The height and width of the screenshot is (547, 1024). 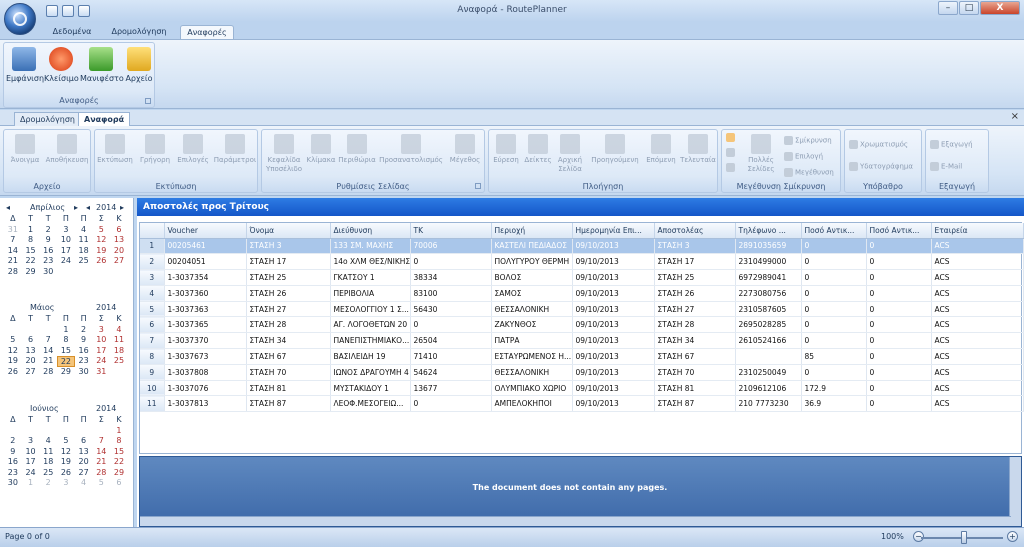 What do you see at coordinates (84, 452) in the screenshot?
I see `day-cell: 13` at bounding box center [84, 452].